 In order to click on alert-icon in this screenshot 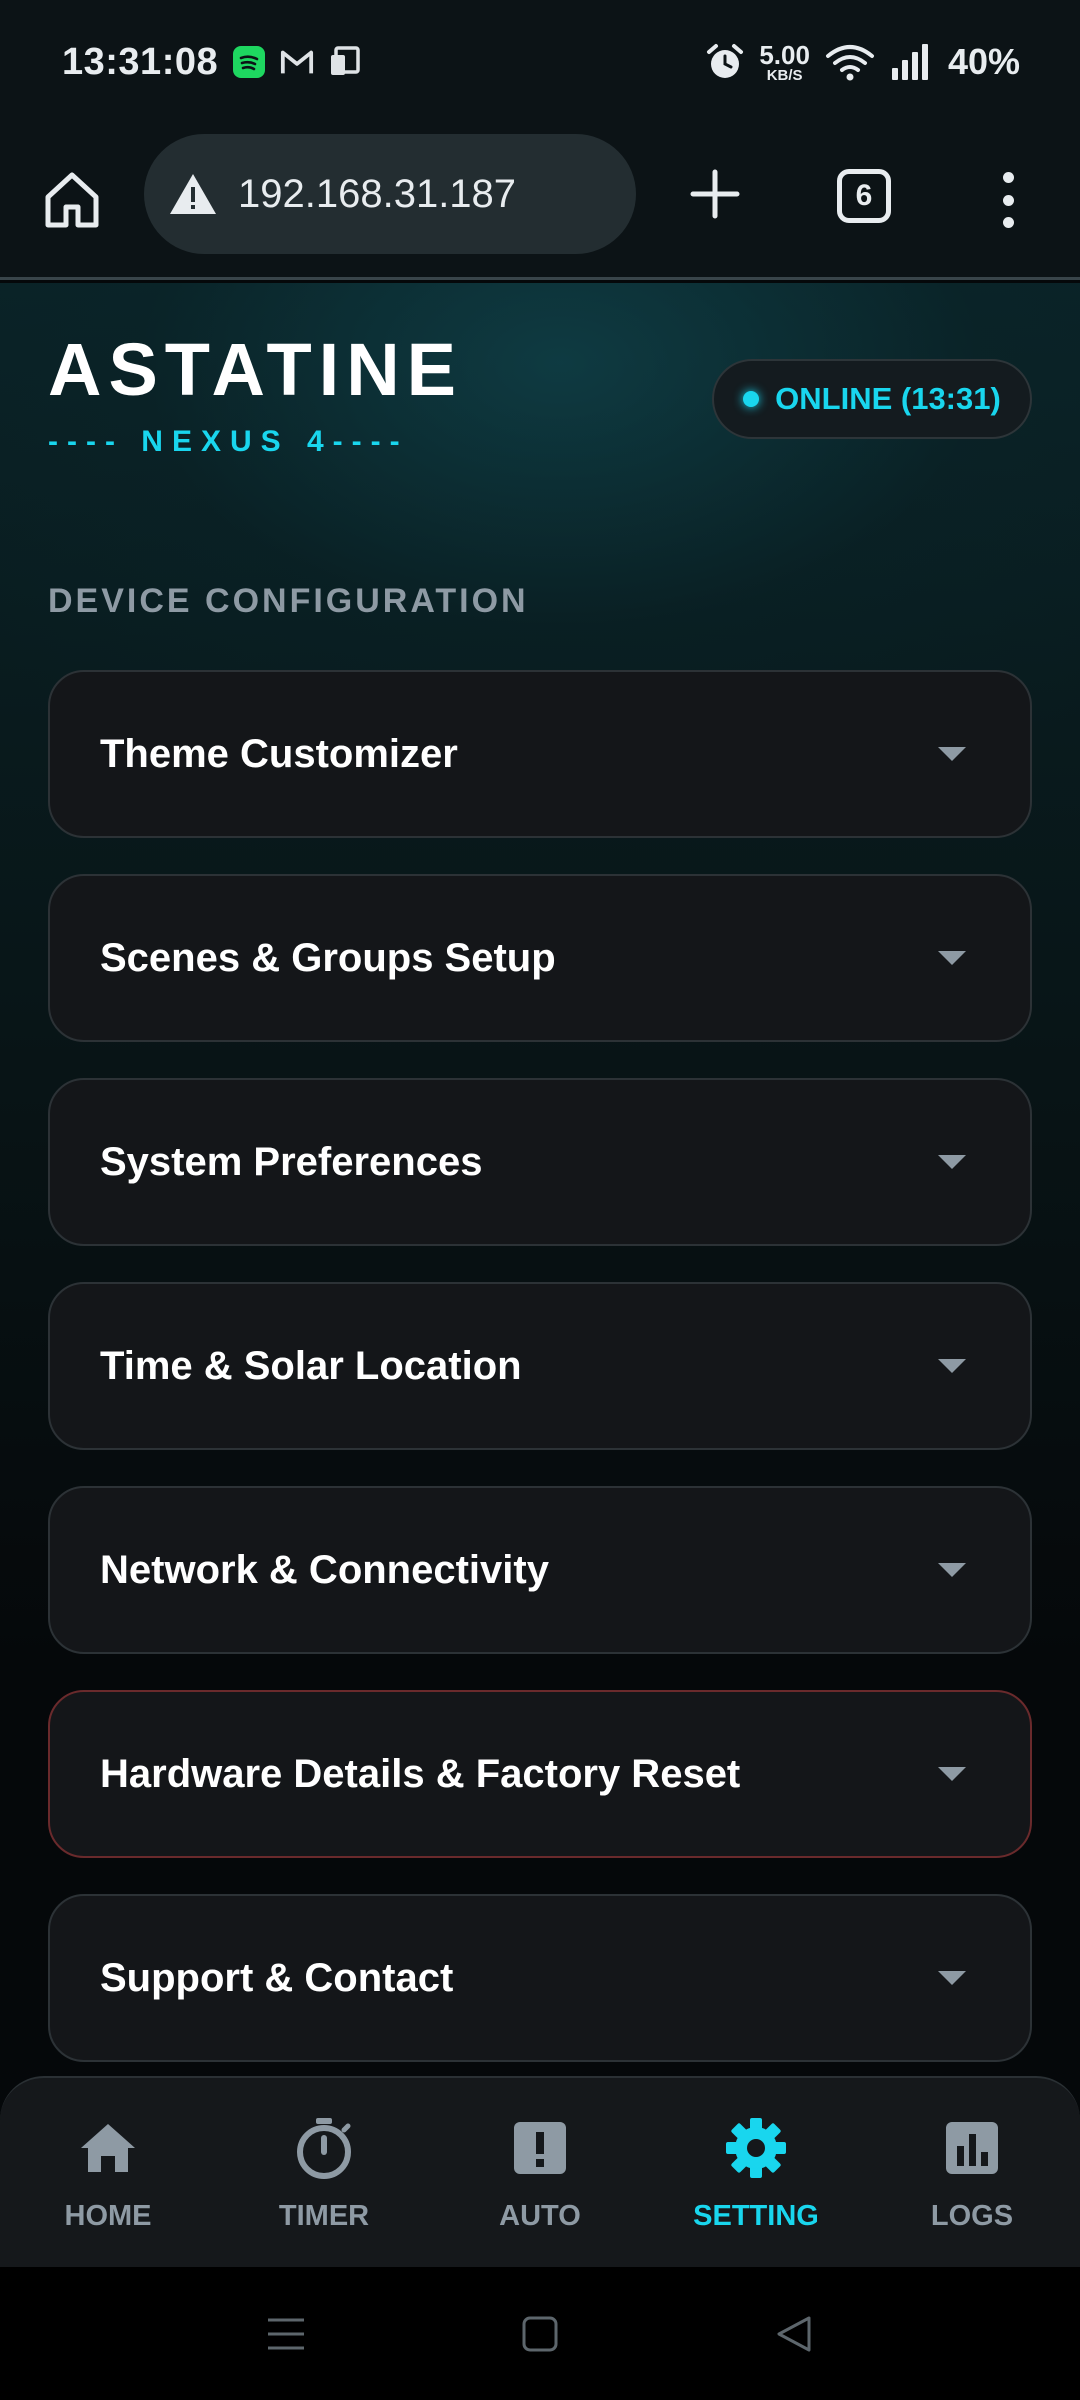, I will do `click(540, 2148)`.